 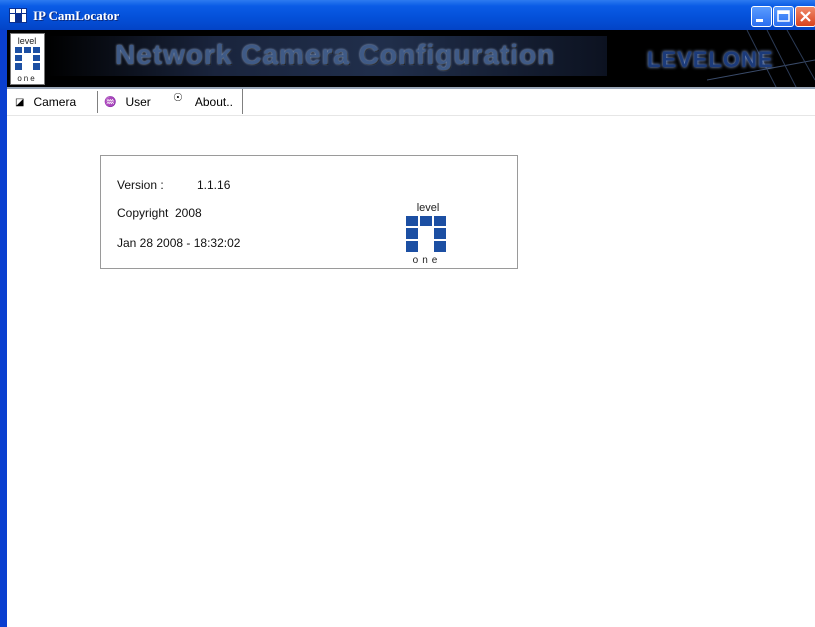 I want to click on close-icon, so click(x=805, y=16).